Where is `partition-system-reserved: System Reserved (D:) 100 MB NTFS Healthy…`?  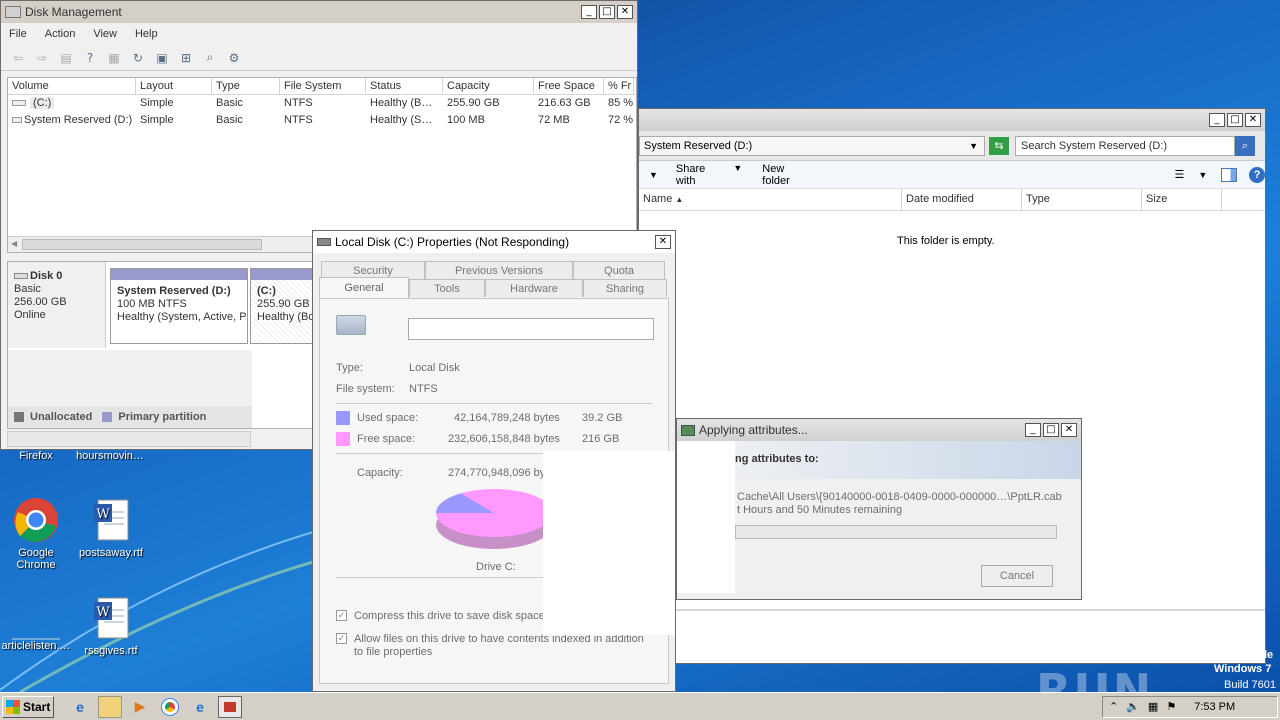
partition-system-reserved: System Reserved (D:) 100 MB NTFS Healthy… is located at coordinates (179, 306).